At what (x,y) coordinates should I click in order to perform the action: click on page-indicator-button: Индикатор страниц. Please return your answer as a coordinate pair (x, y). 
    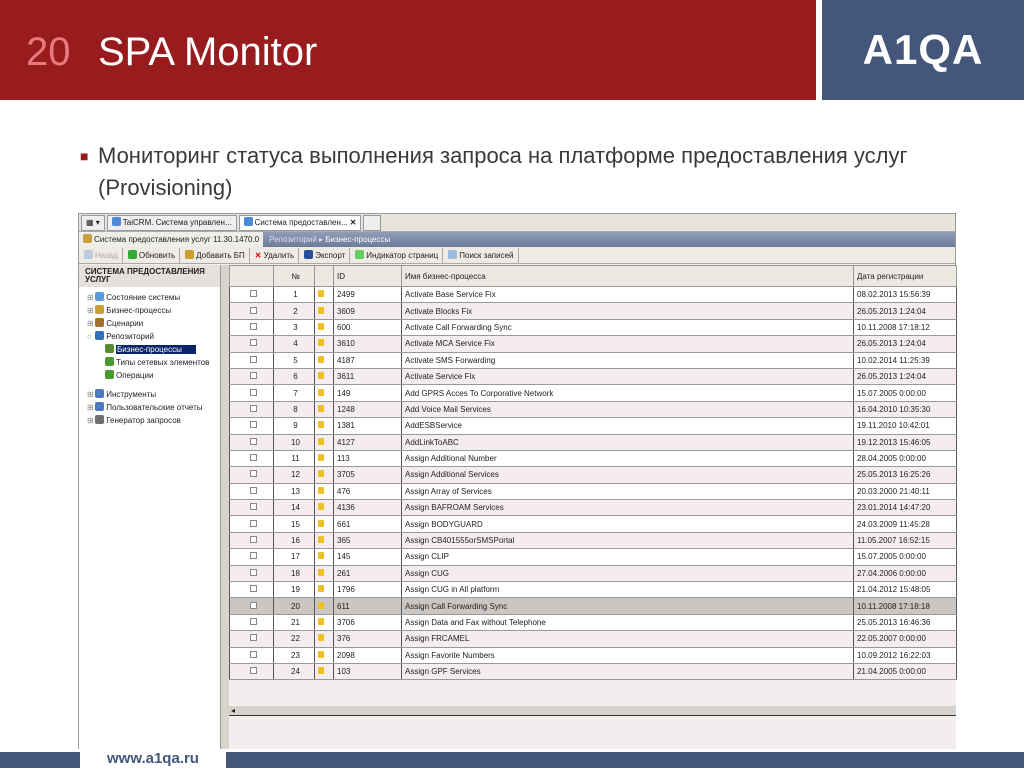
    Looking at the image, I should click on (398, 255).